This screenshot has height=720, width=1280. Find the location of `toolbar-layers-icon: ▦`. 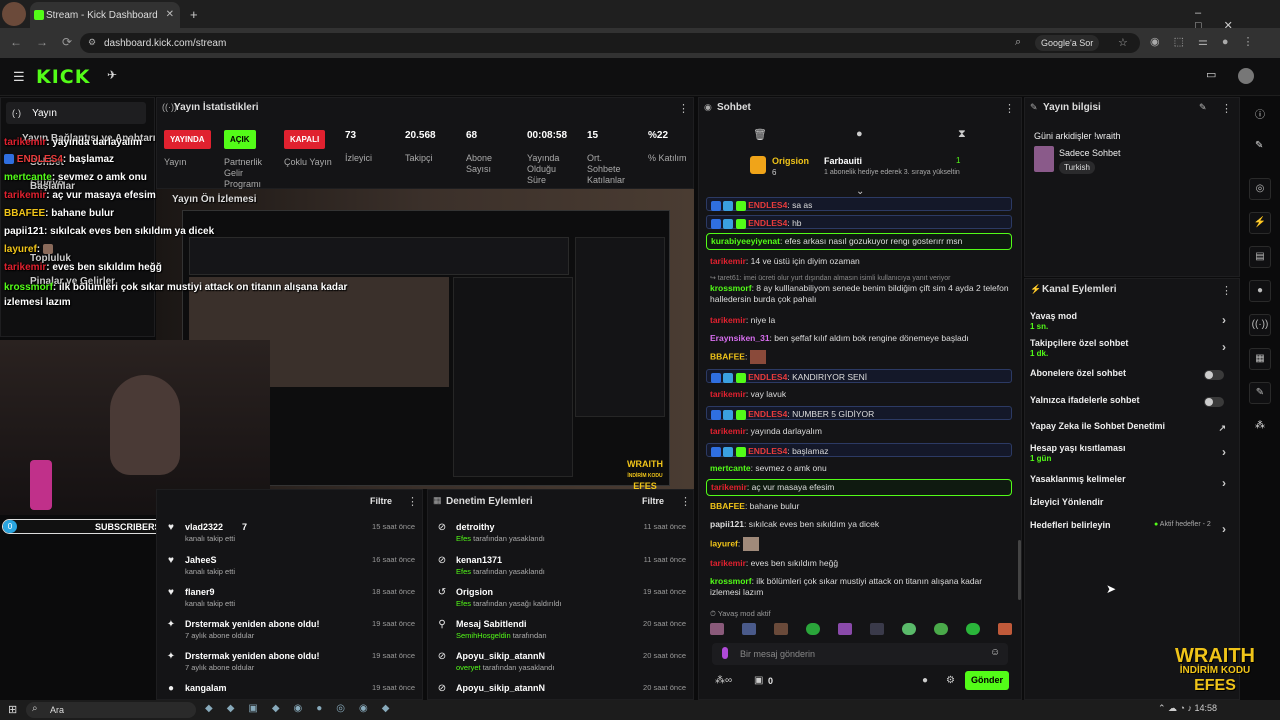

toolbar-layers-icon: ▦ is located at coordinates (1260, 359).